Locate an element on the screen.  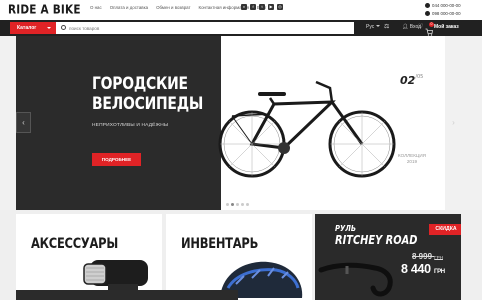
favorites-icon: ♡ is located at coordinates (420, 26).